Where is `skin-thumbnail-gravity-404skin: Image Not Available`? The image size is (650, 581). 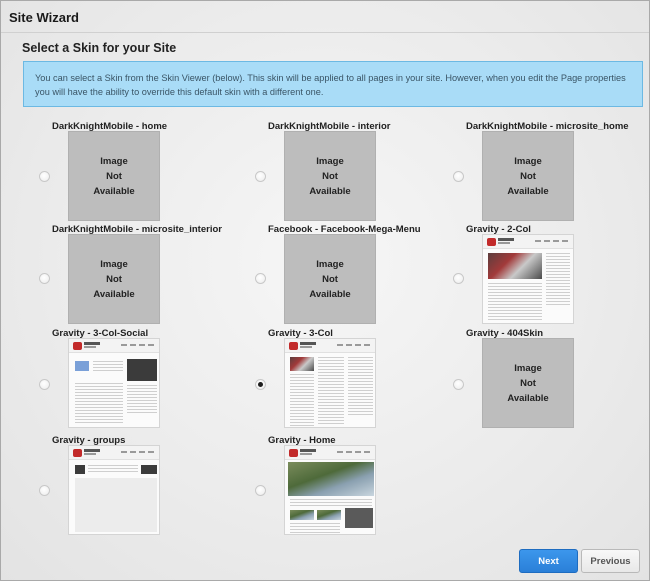 skin-thumbnail-gravity-404skin: Image Not Available is located at coordinates (528, 383).